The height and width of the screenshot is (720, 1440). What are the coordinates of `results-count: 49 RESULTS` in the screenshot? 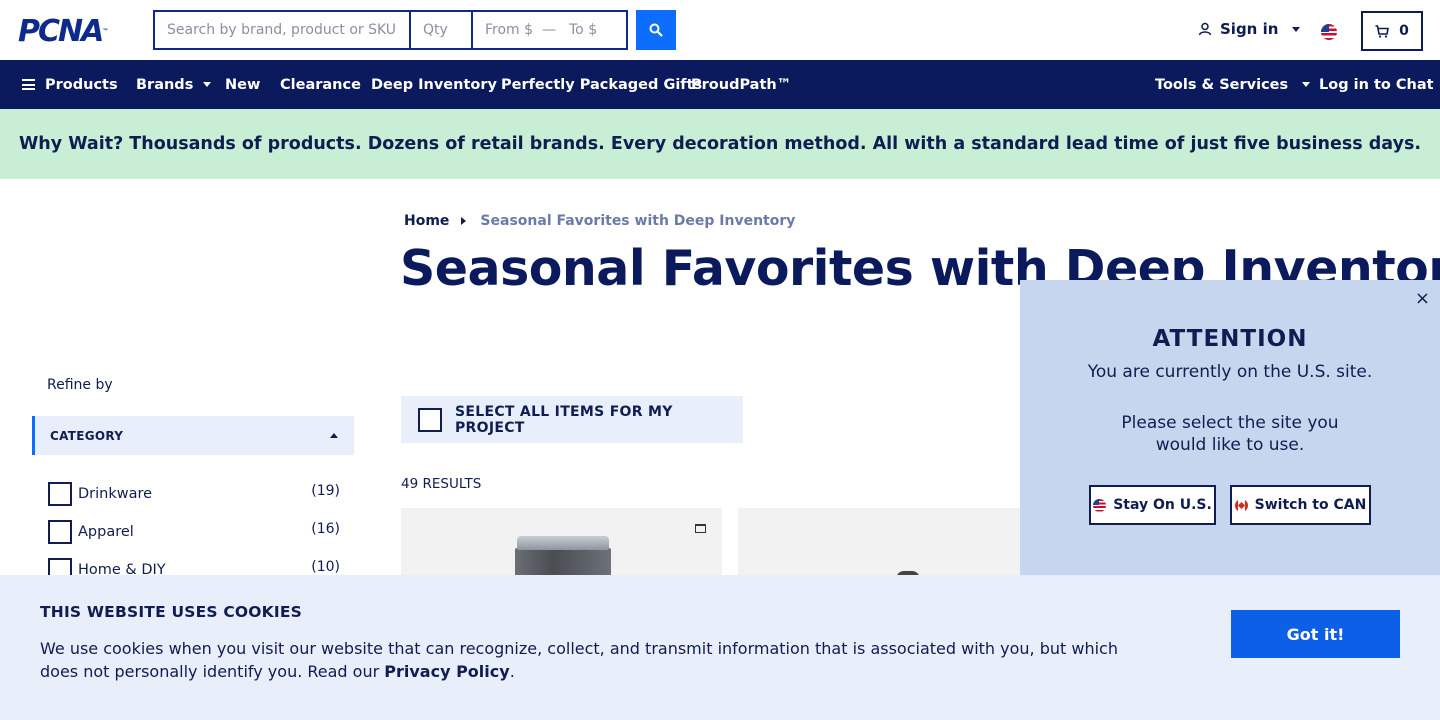 It's located at (441, 484).